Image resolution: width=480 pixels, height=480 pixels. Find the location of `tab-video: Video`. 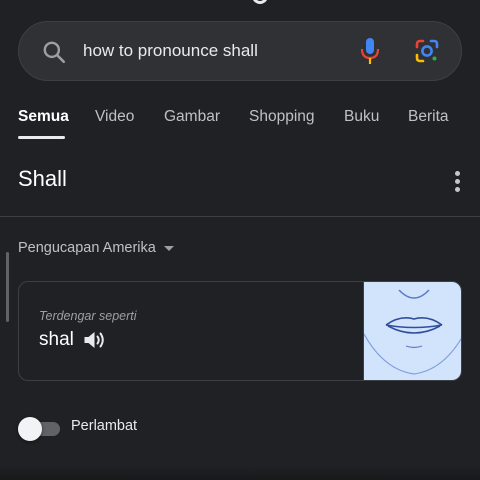

tab-video: Video is located at coordinates (114, 117).